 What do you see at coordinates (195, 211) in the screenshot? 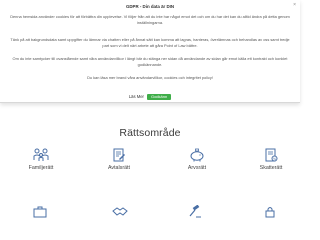
I see `gavel-icon` at bounding box center [195, 211].